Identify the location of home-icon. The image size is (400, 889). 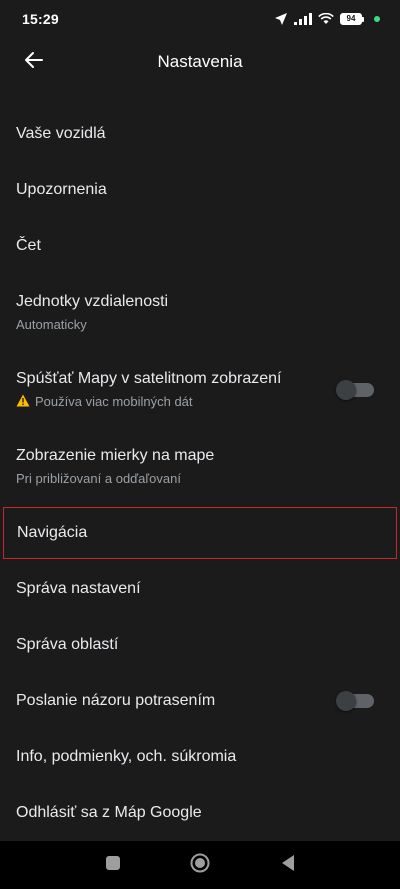
(200, 865).